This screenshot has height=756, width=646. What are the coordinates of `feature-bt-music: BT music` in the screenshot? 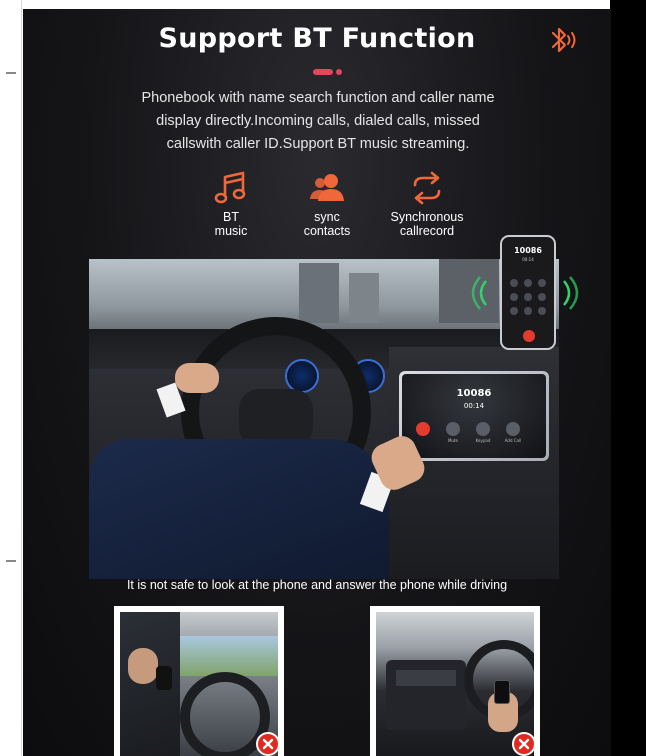 It's located at (231, 204).